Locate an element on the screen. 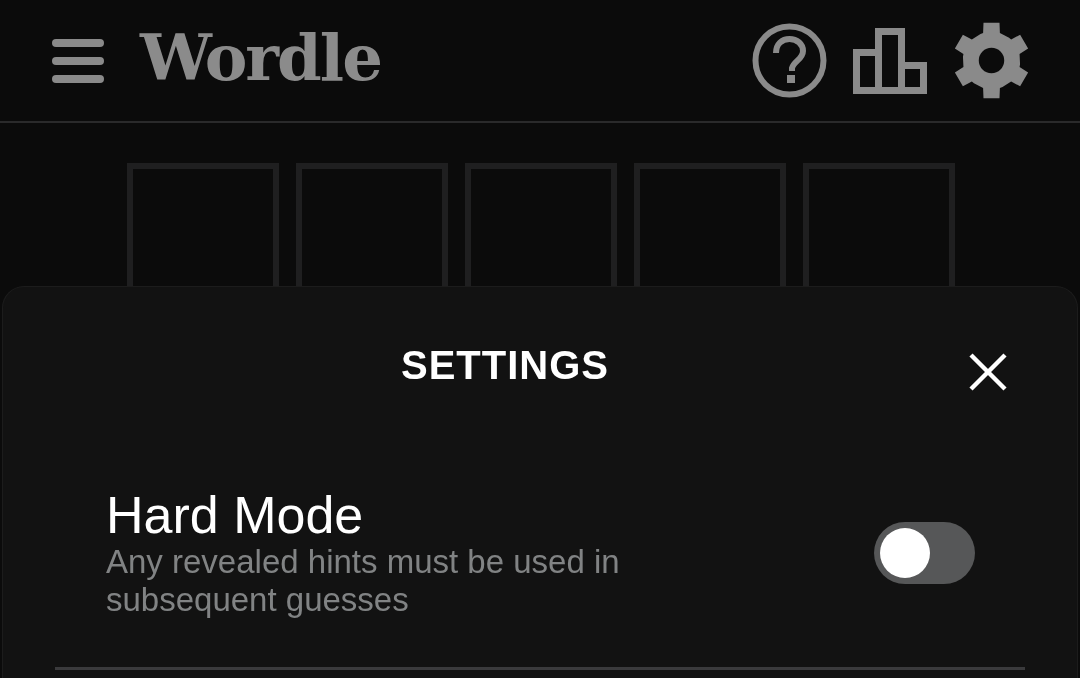 This screenshot has width=1080, height=678. help-button is located at coordinates (789, 60).